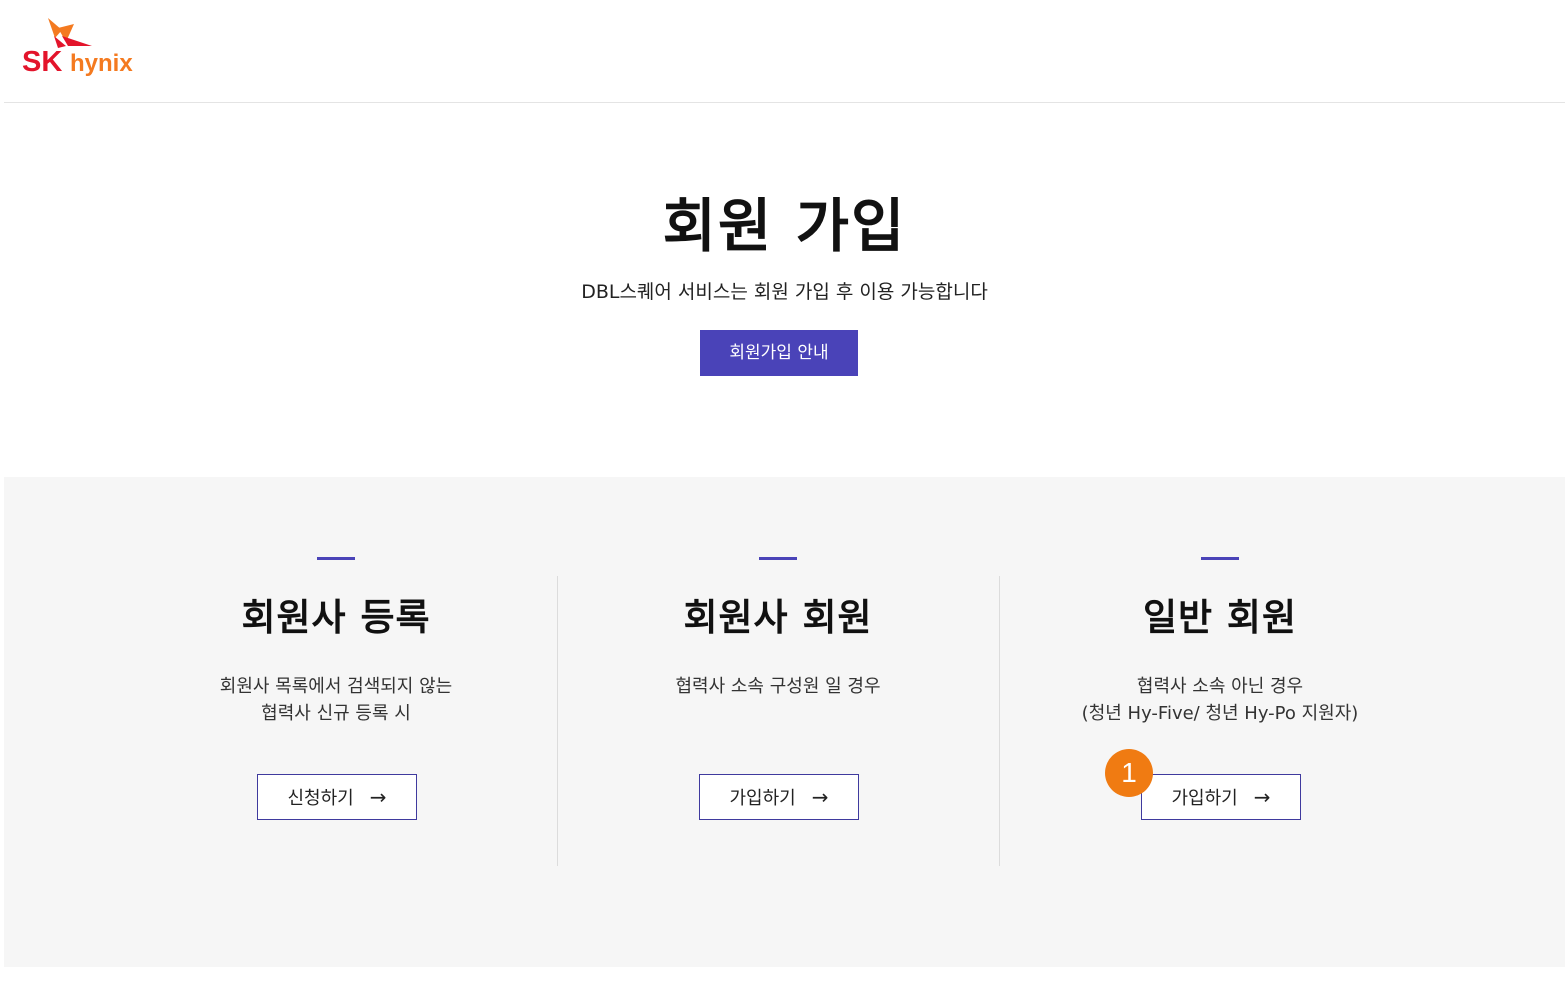 The height and width of the screenshot is (988, 1565). What do you see at coordinates (784, 226) in the screenshot?
I see `page-title: 회원 가입` at bounding box center [784, 226].